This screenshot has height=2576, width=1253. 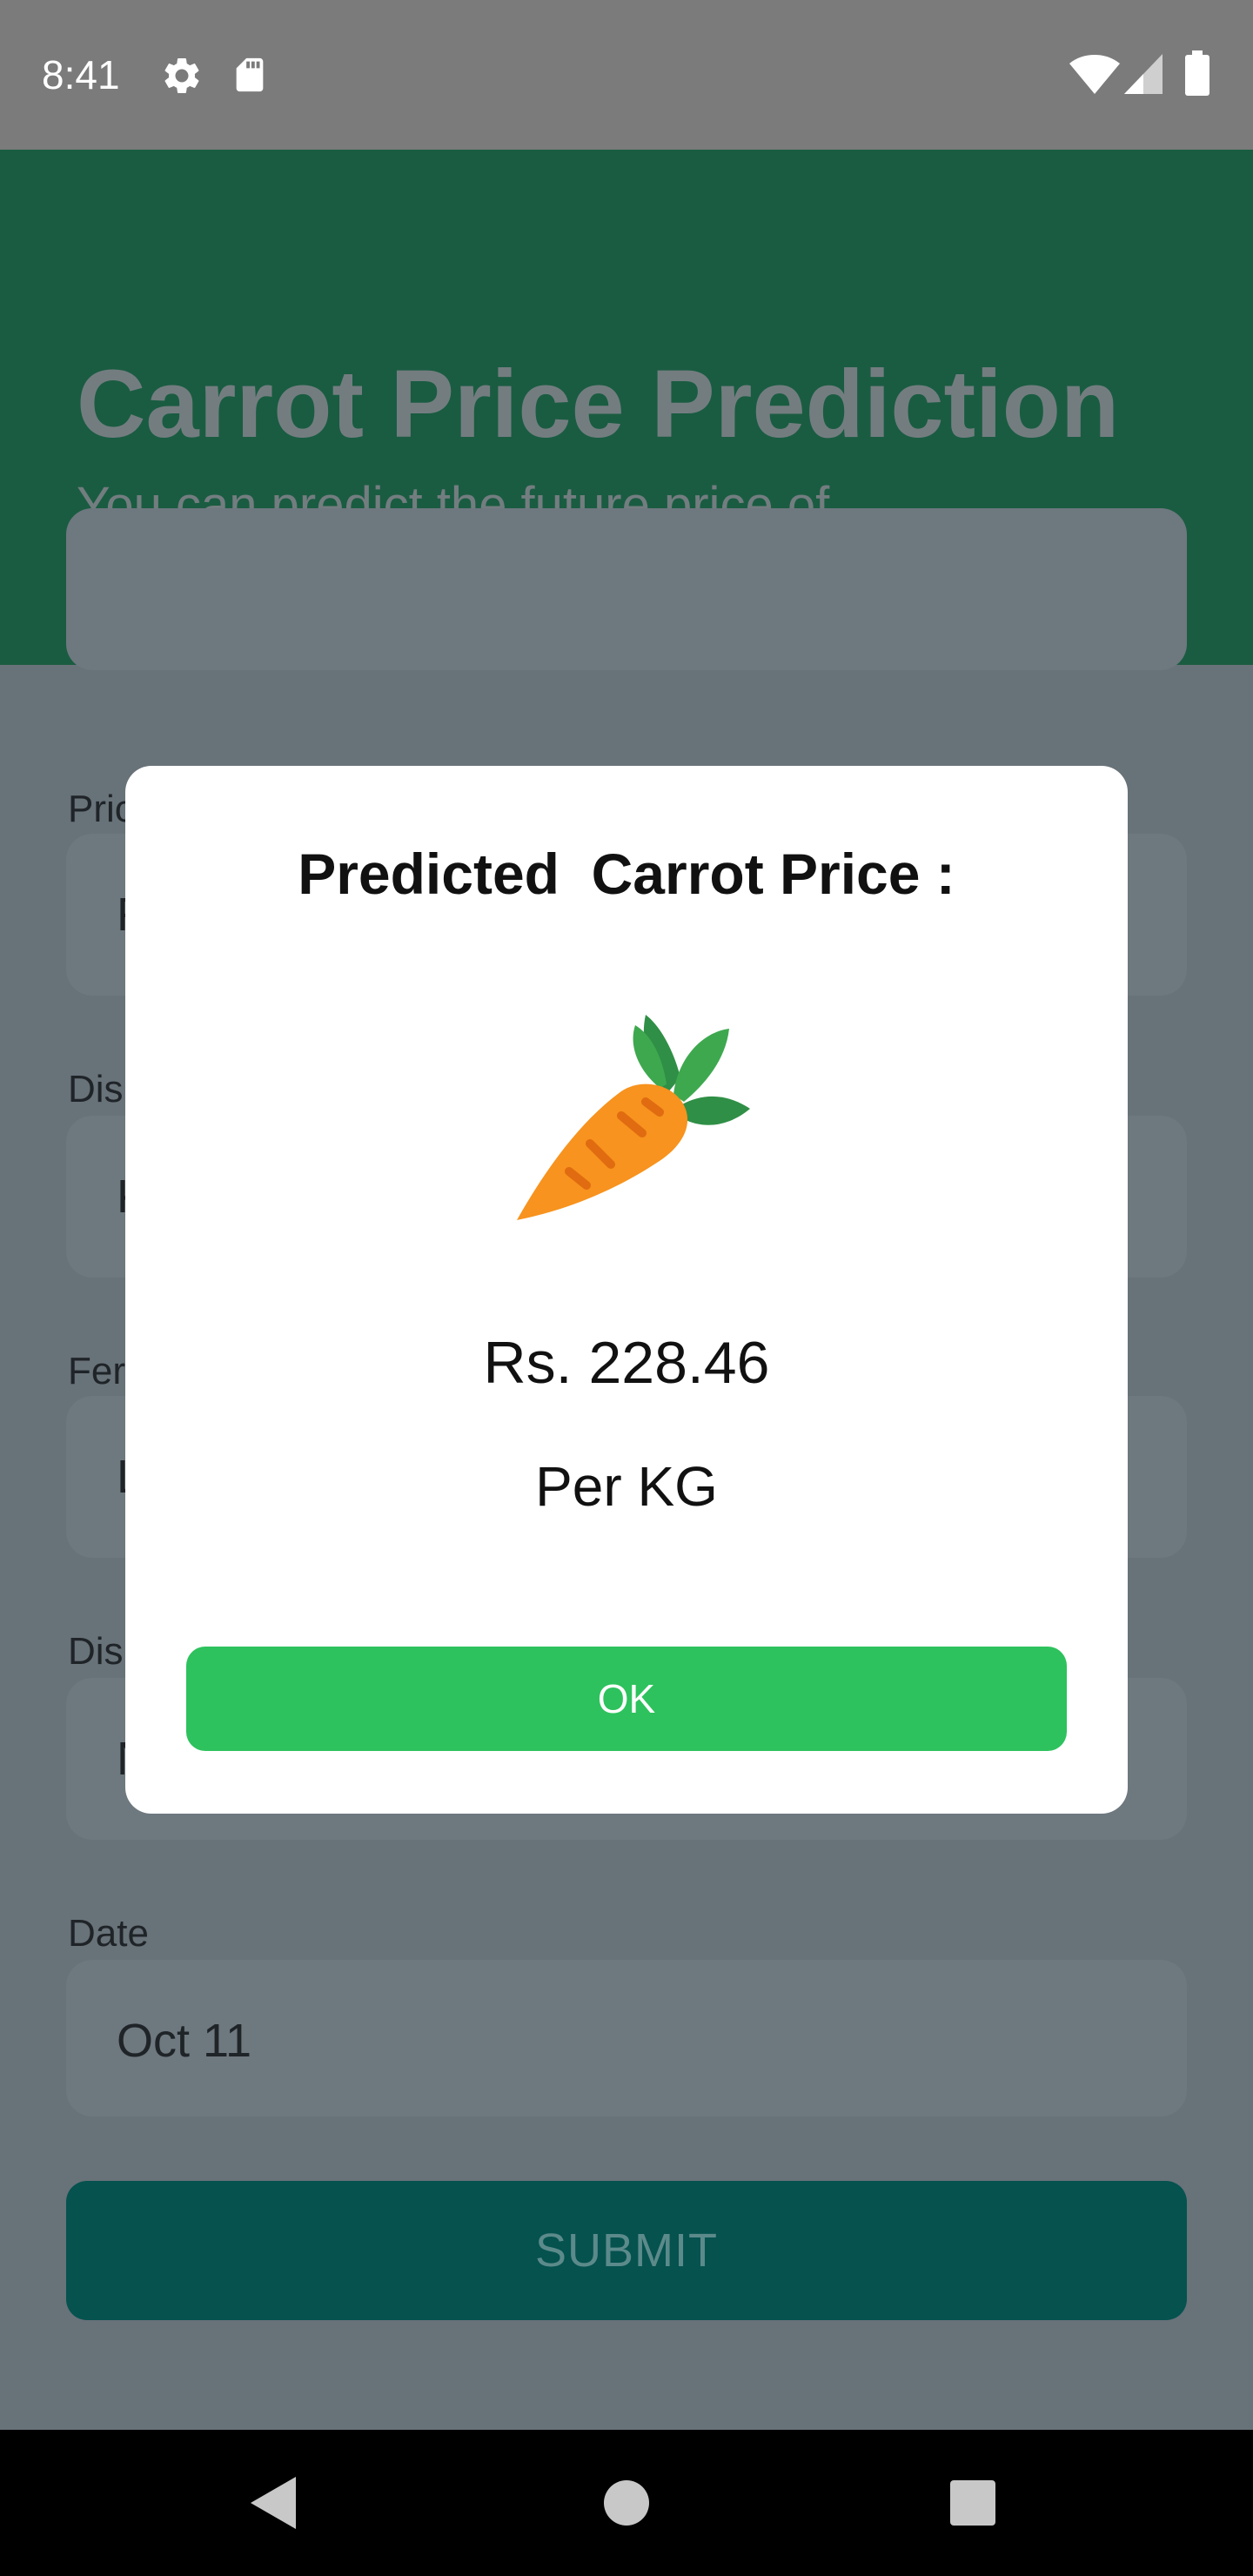 I want to click on recents-icon, so click(x=972, y=2503).